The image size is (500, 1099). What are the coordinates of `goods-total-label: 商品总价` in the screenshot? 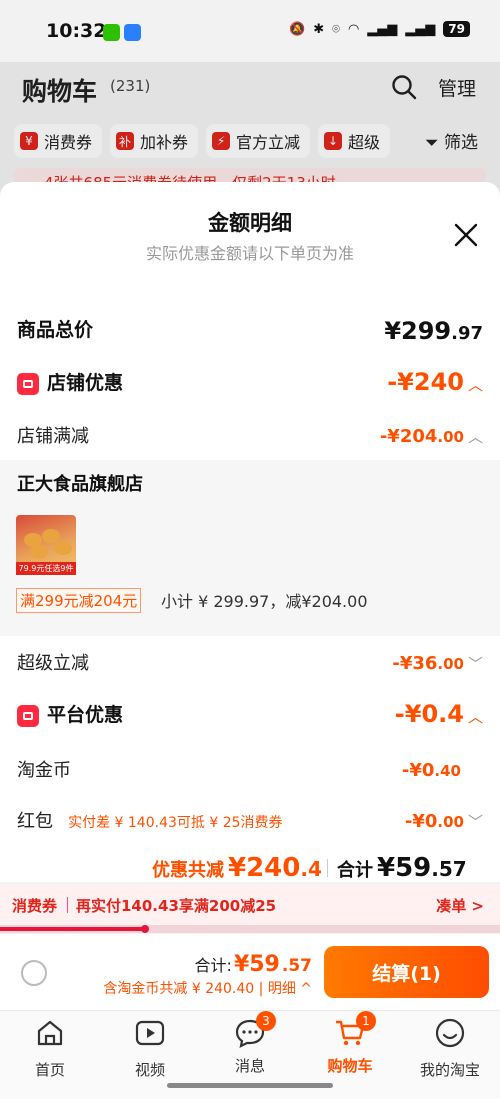 It's located at (55, 330).